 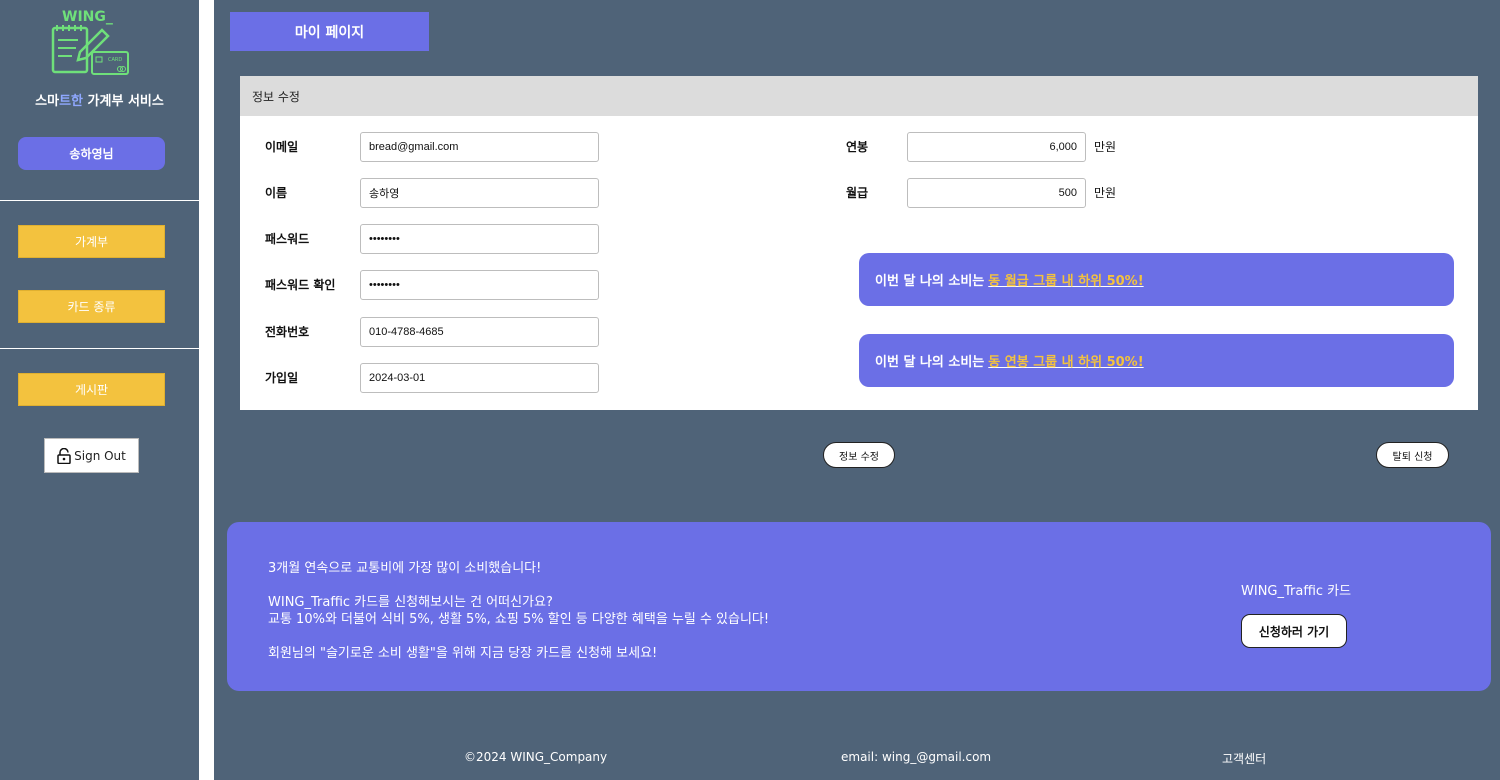 What do you see at coordinates (479, 239) in the screenshot?
I see `password-field: ••••••••` at bounding box center [479, 239].